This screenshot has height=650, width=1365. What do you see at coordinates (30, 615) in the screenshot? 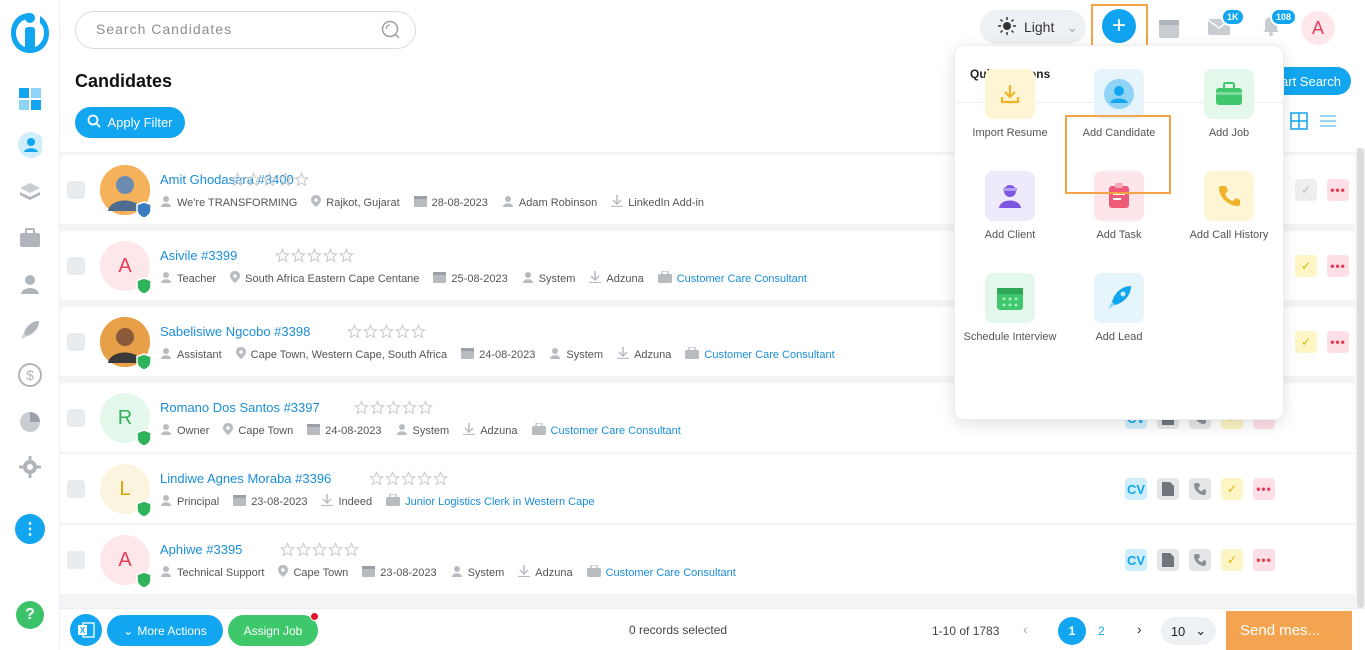
I see `help-icon: ?` at bounding box center [30, 615].